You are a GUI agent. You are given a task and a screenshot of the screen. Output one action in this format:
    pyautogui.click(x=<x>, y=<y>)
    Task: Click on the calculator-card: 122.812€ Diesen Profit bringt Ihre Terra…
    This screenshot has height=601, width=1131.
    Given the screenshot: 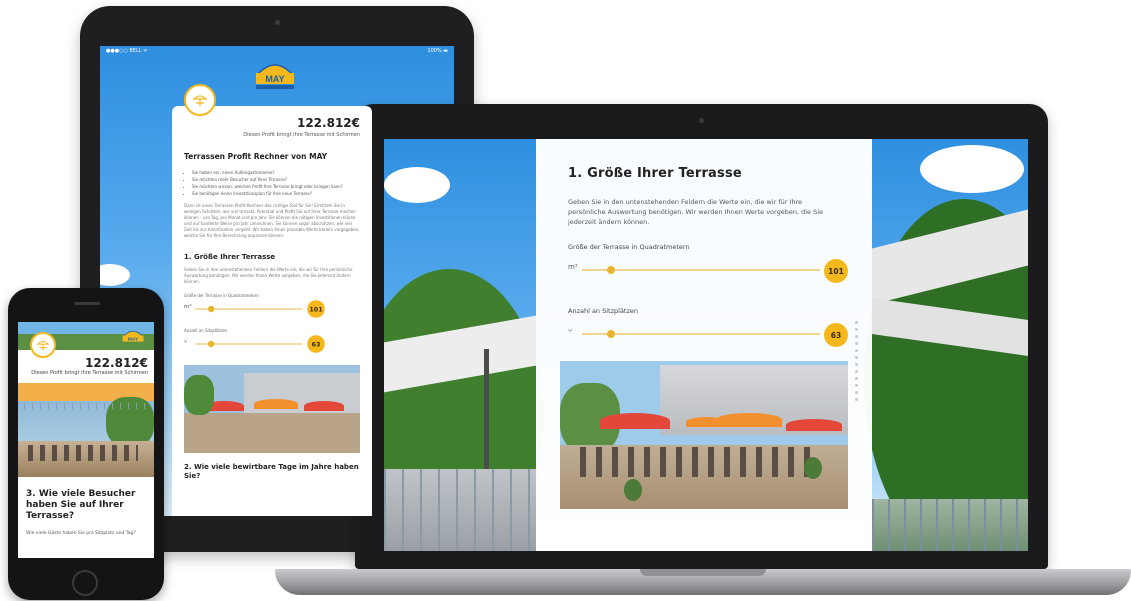 What is the action you would take?
    pyautogui.click(x=272, y=311)
    